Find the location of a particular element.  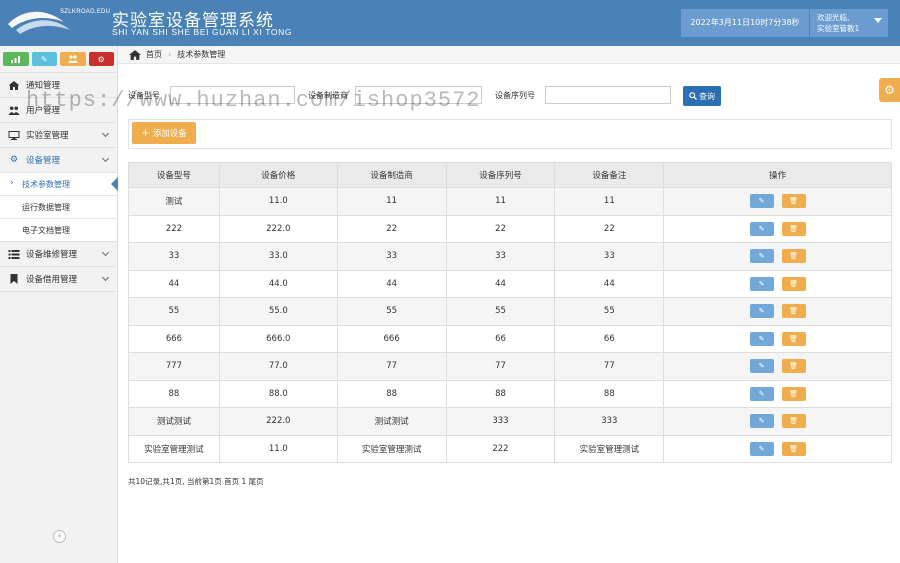

toolbar-panel: + 添加设备 is located at coordinates (510, 134).